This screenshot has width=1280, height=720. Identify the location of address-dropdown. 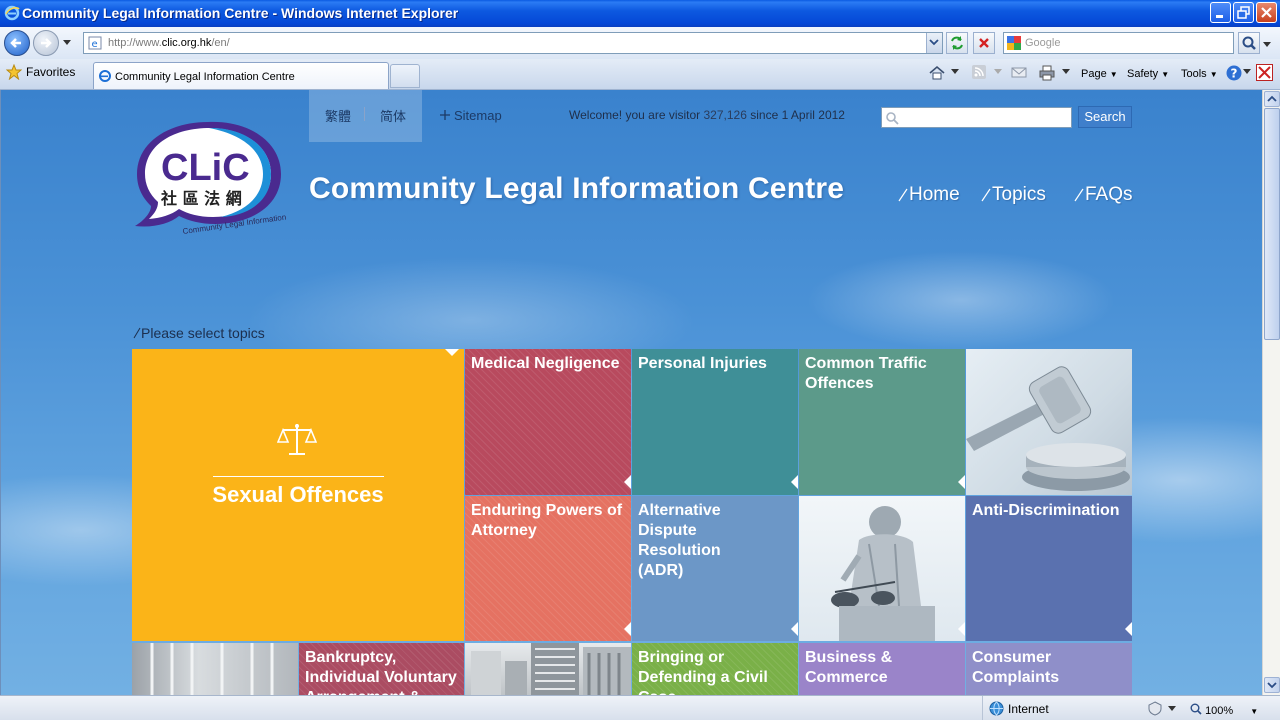
(934, 43).